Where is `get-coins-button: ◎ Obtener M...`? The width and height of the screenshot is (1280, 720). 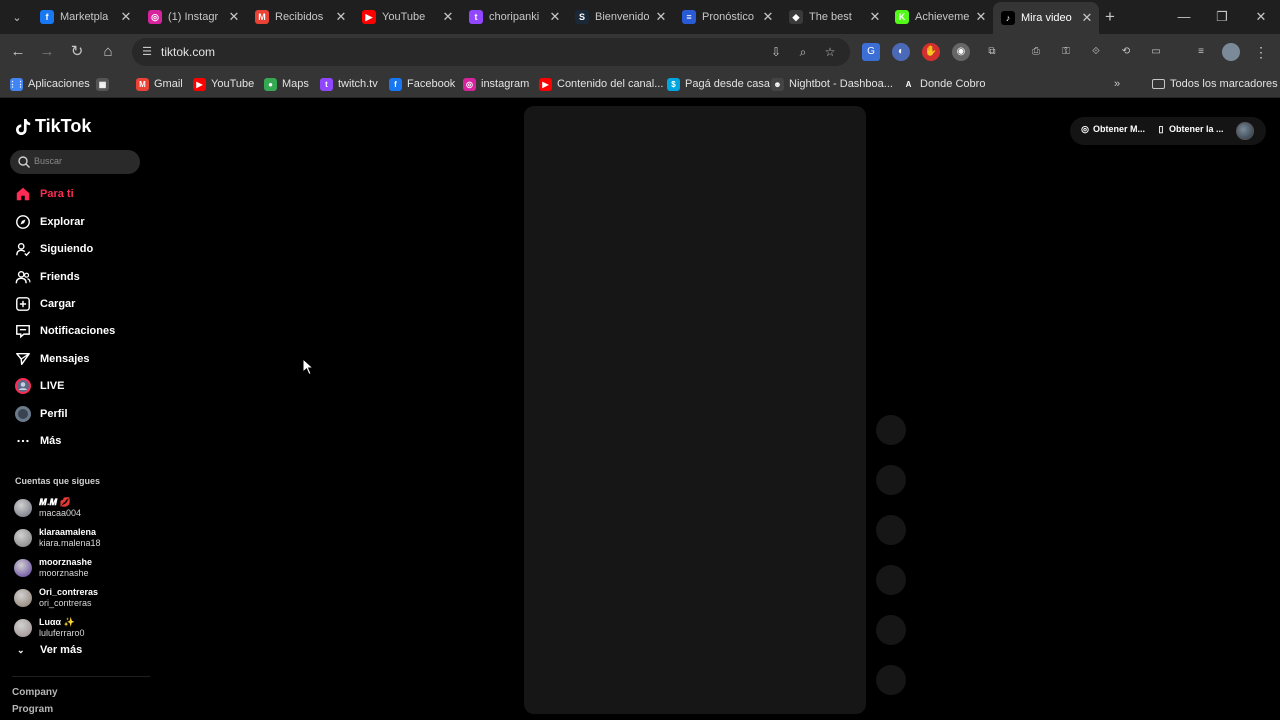
get-coins-button: ◎ Obtener M... is located at coordinates (1112, 129).